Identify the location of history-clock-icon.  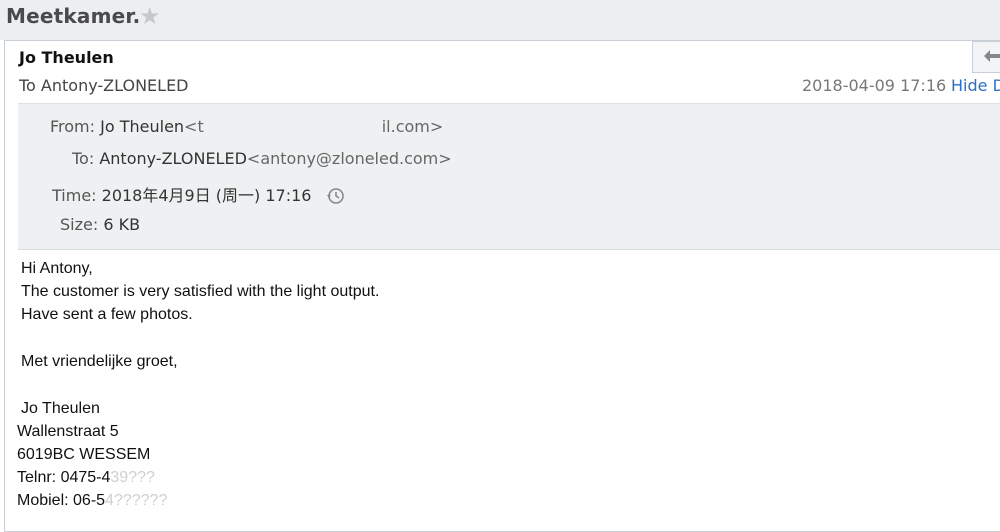
(335, 196).